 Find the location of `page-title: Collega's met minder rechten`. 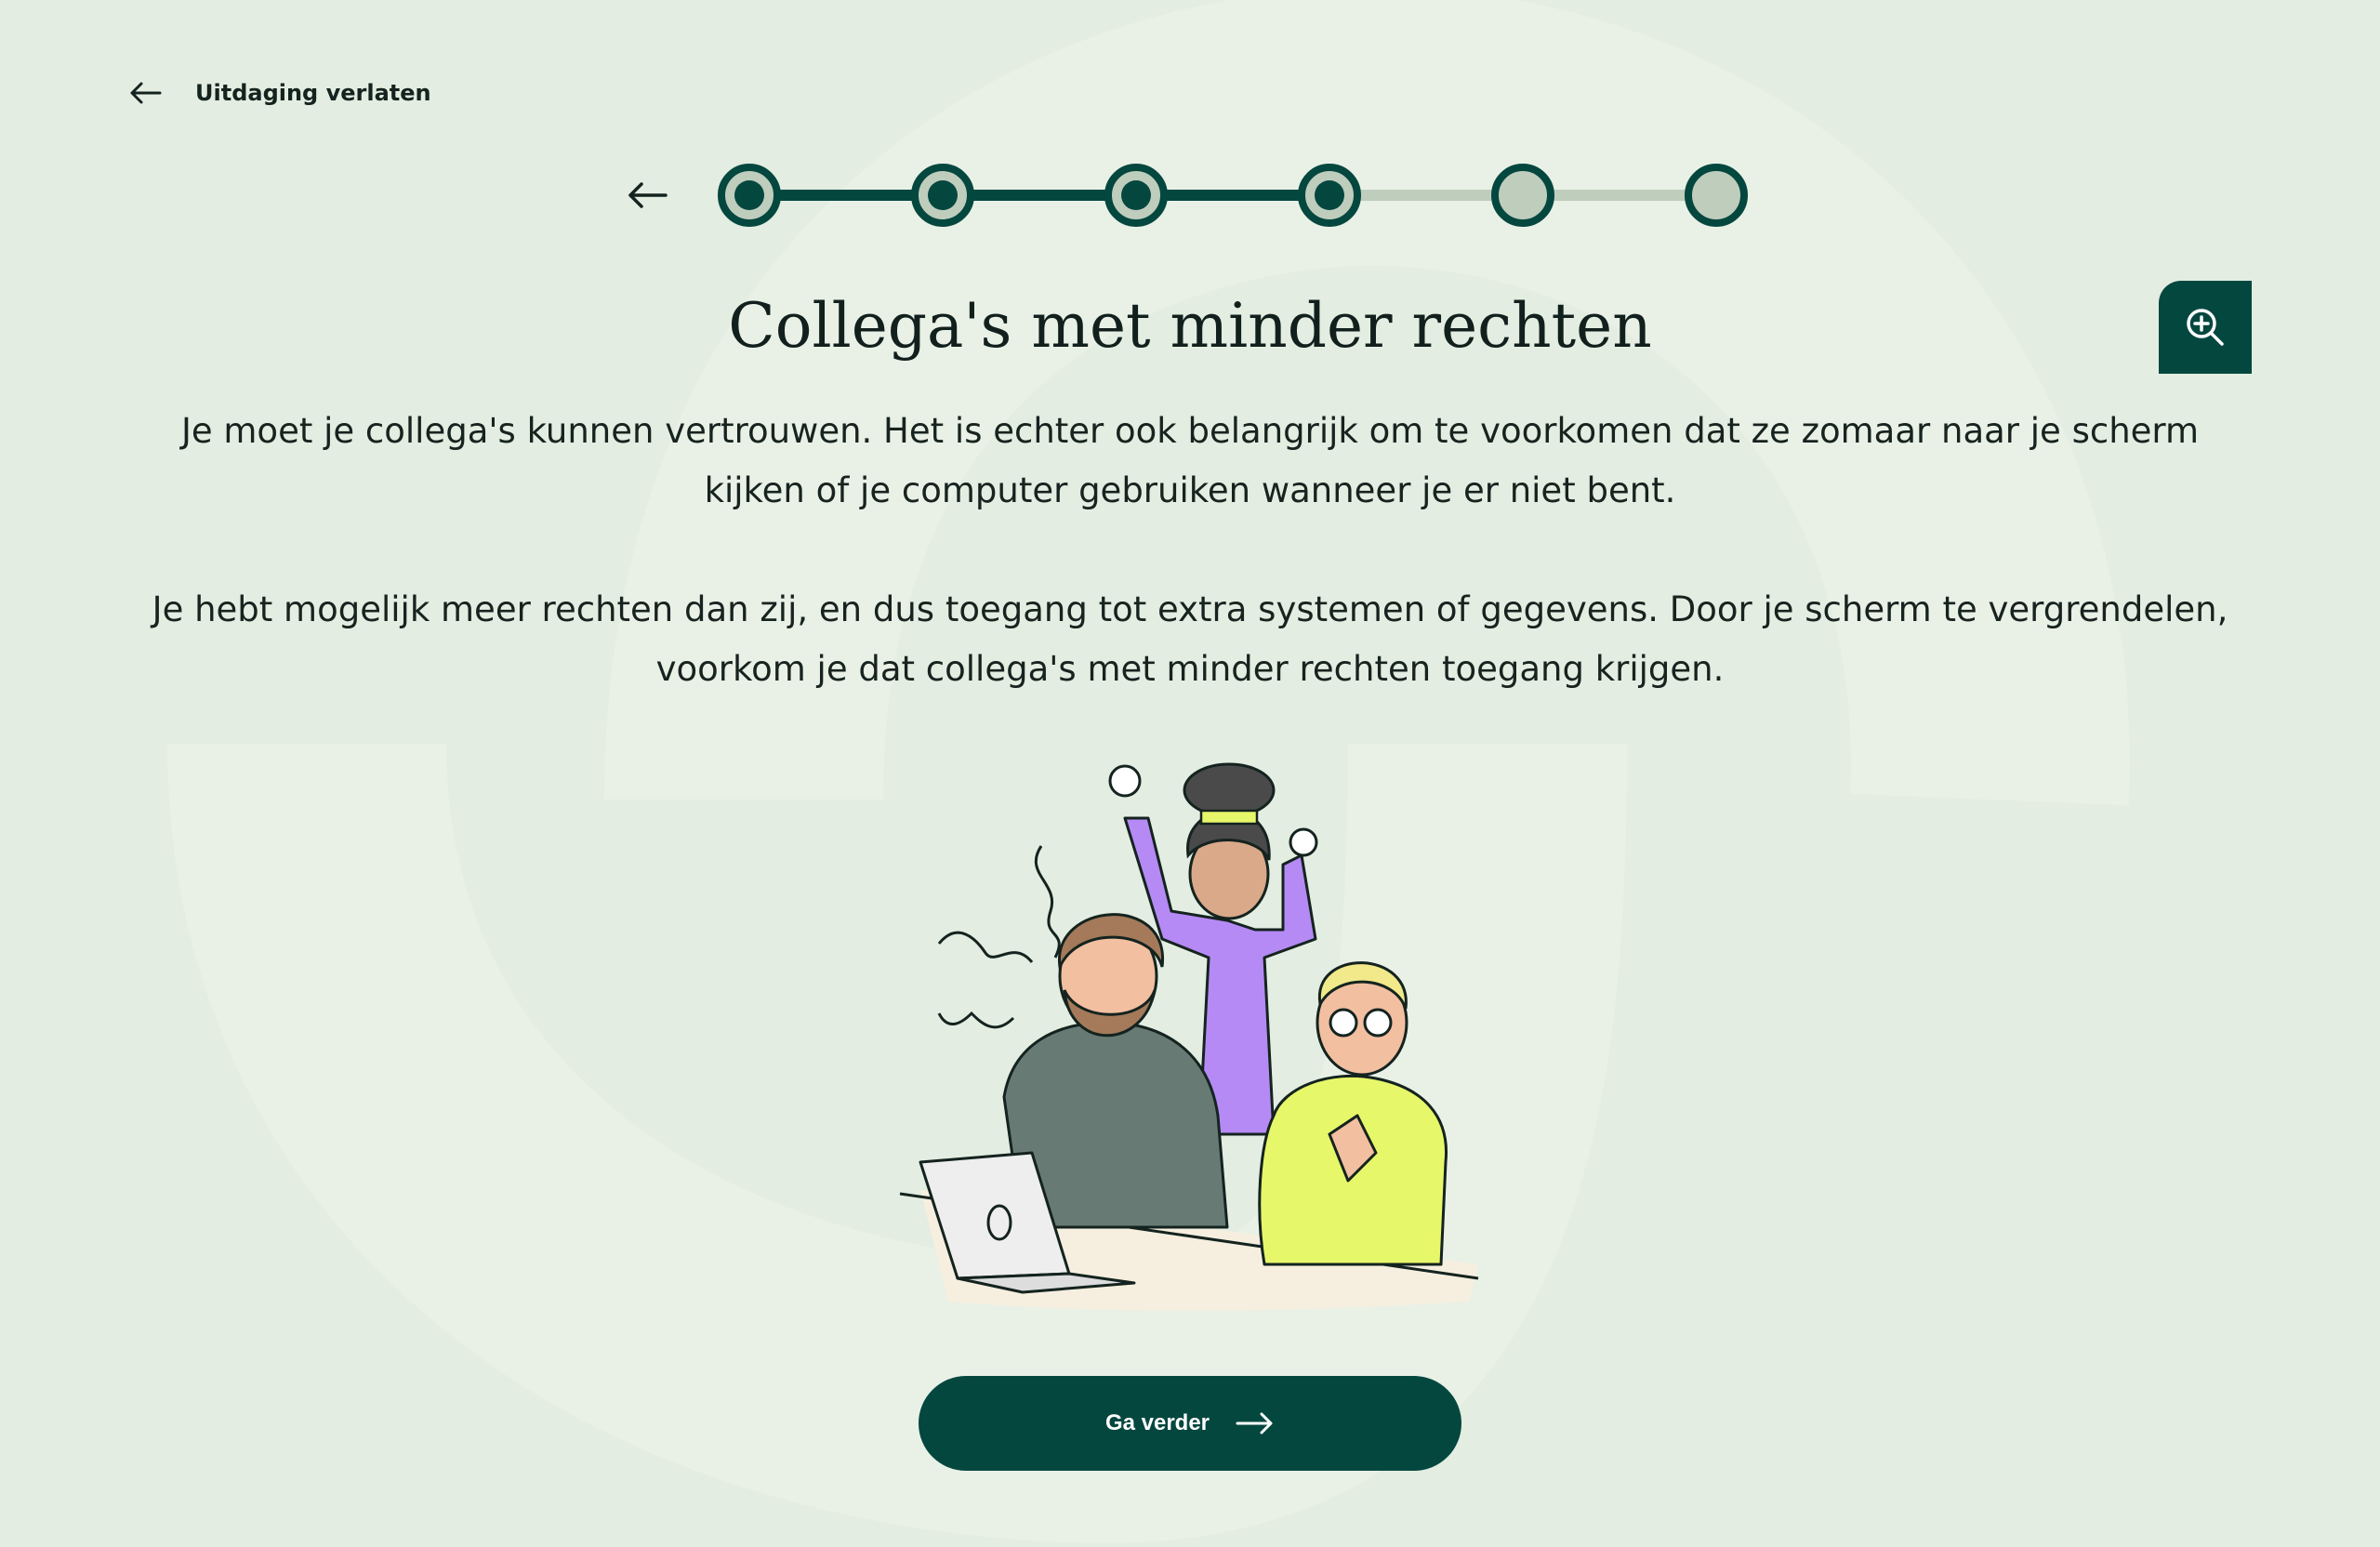

page-title: Collega's met minder rechten is located at coordinates (1190, 326).